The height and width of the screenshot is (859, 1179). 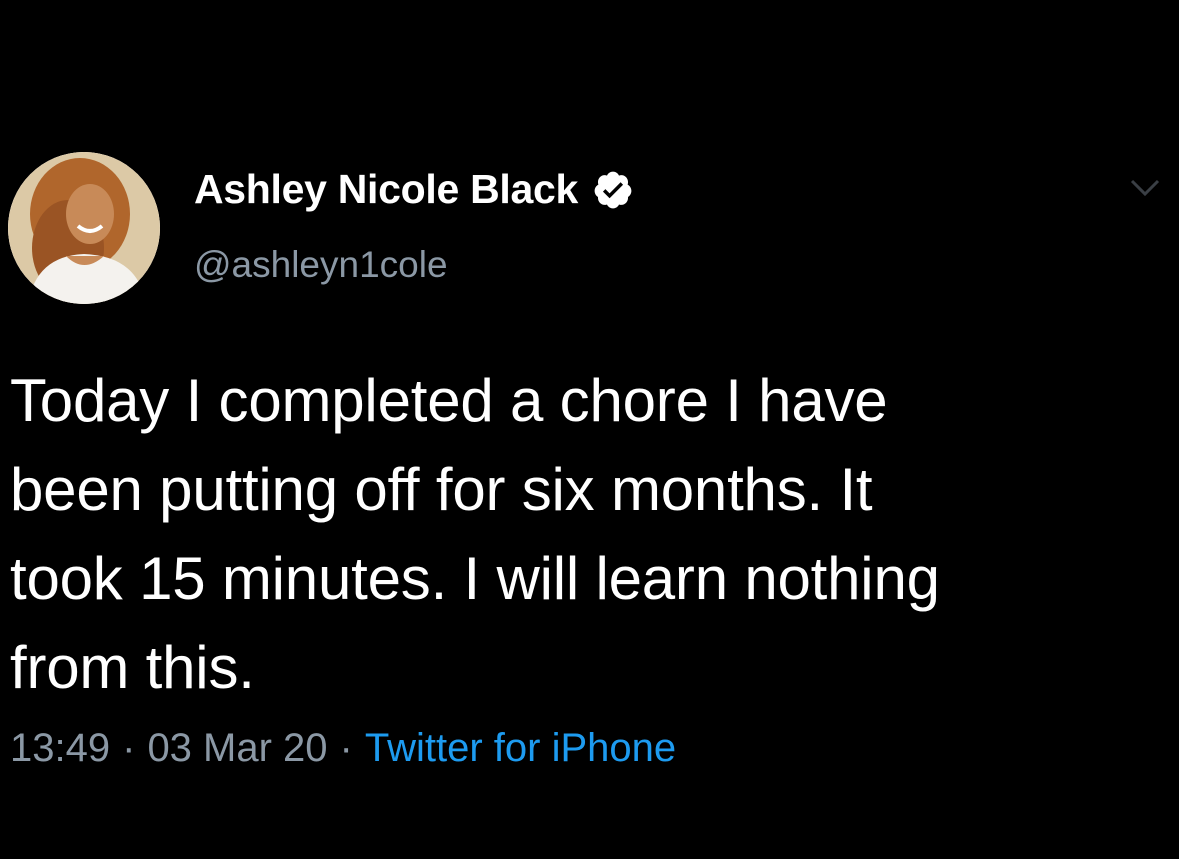 I want to click on tweet-meta: 13:49 · 03 Mar 20 · Twitter for iPhone, so click(x=343, y=748).